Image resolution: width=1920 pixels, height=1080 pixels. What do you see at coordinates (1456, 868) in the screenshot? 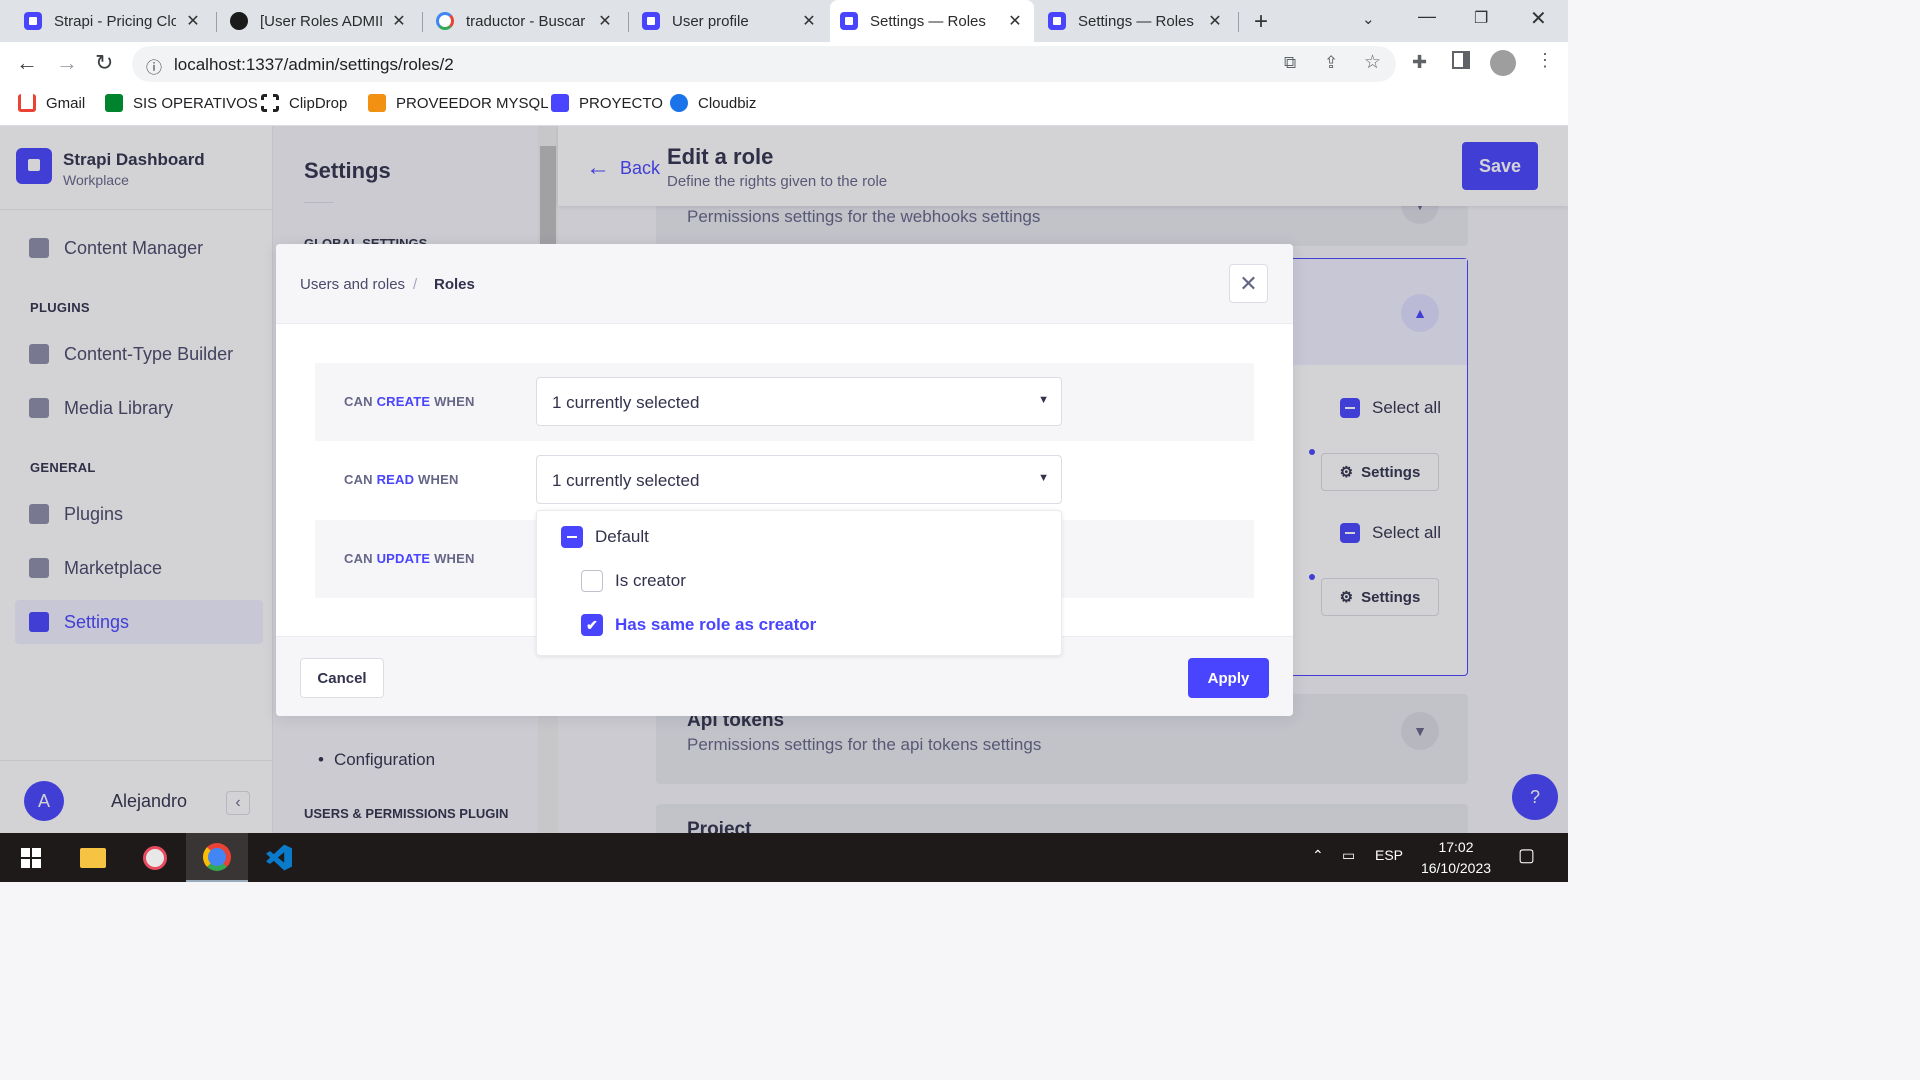
I see `clock-date: 16/10/2023` at bounding box center [1456, 868].